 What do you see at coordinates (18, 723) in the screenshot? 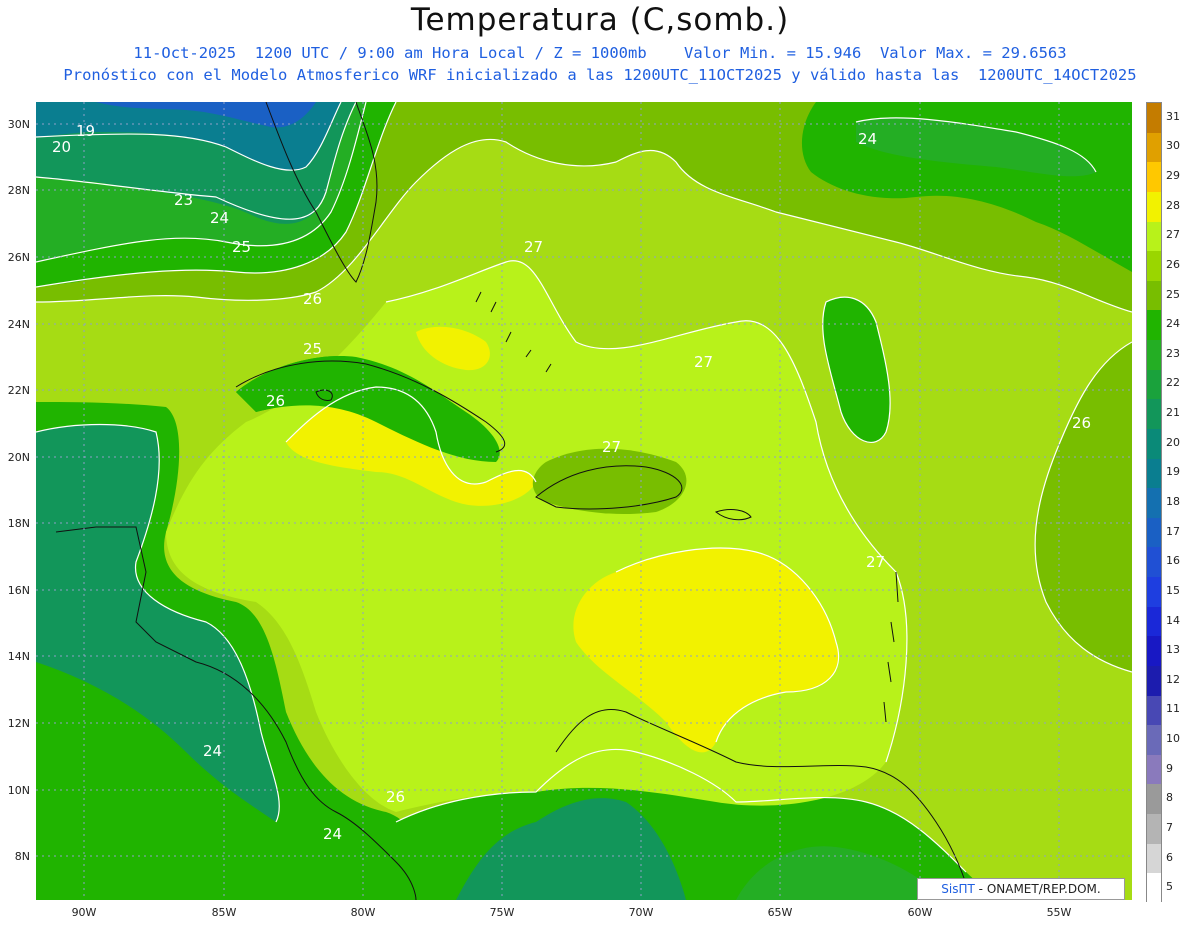
I see `lat-label: 12N` at bounding box center [18, 723].